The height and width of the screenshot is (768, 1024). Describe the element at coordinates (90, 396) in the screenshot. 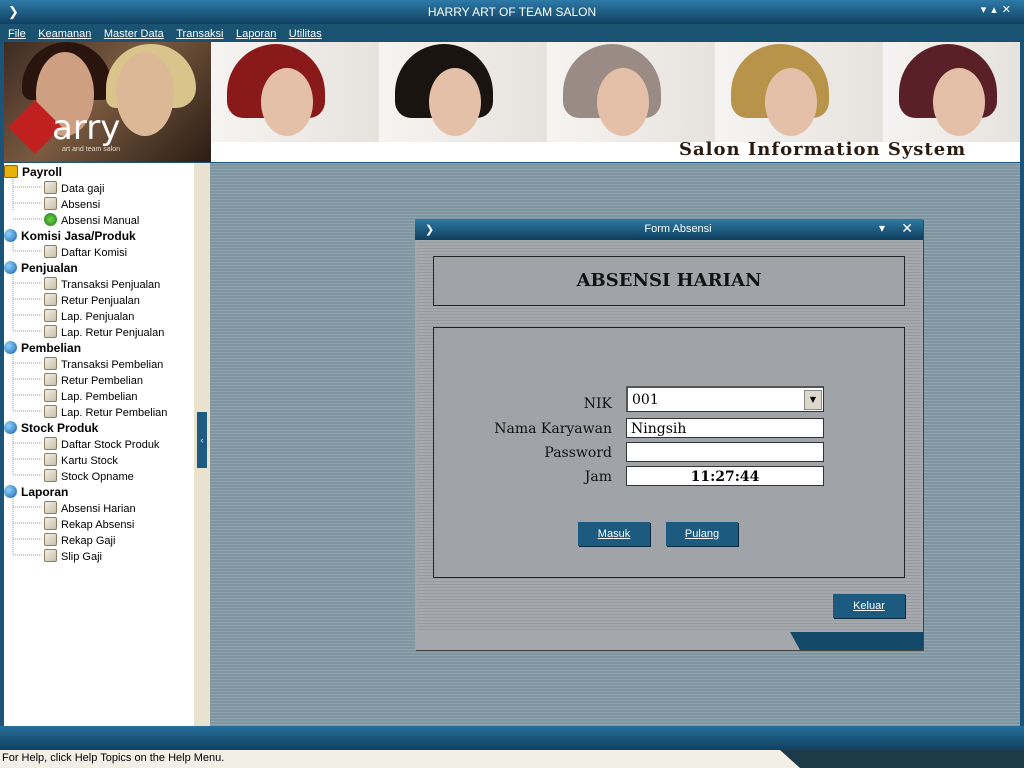

I see `tree-item-lap-pembelian: Lap. Pembelian` at that location.